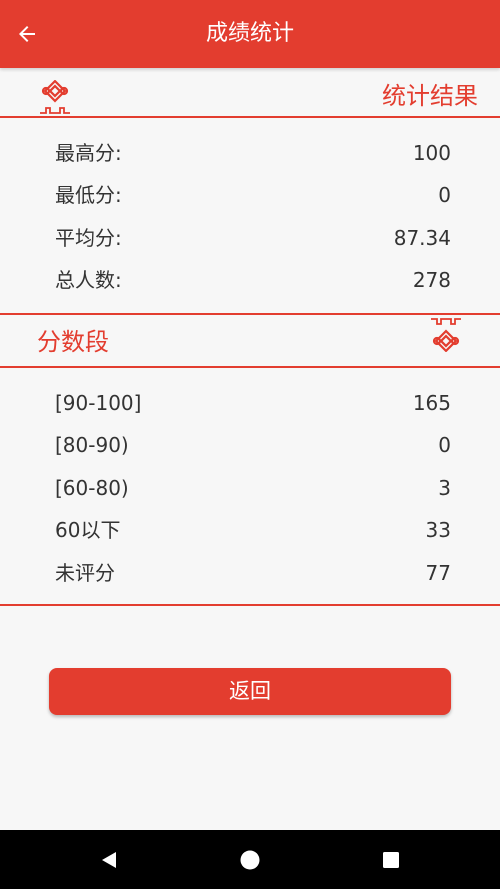 The width and height of the screenshot is (500, 889). Describe the element at coordinates (92, 445) in the screenshot. I see `range-label: [80-90)` at that location.